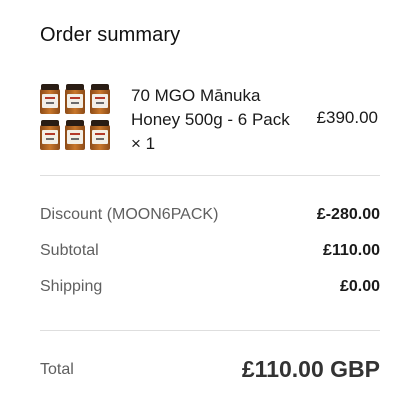 The width and height of the screenshot is (420, 420). I want to click on product-name: 70 MGO Mānuka Honey 500g - 6 Pack × 1, so click(210, 119).